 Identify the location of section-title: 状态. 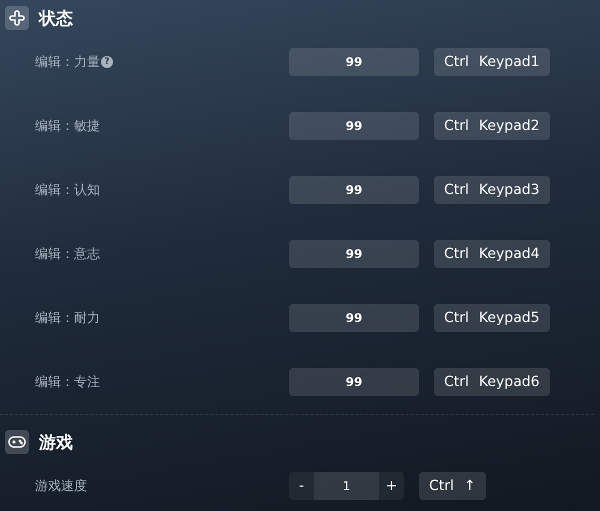
(56, 19).